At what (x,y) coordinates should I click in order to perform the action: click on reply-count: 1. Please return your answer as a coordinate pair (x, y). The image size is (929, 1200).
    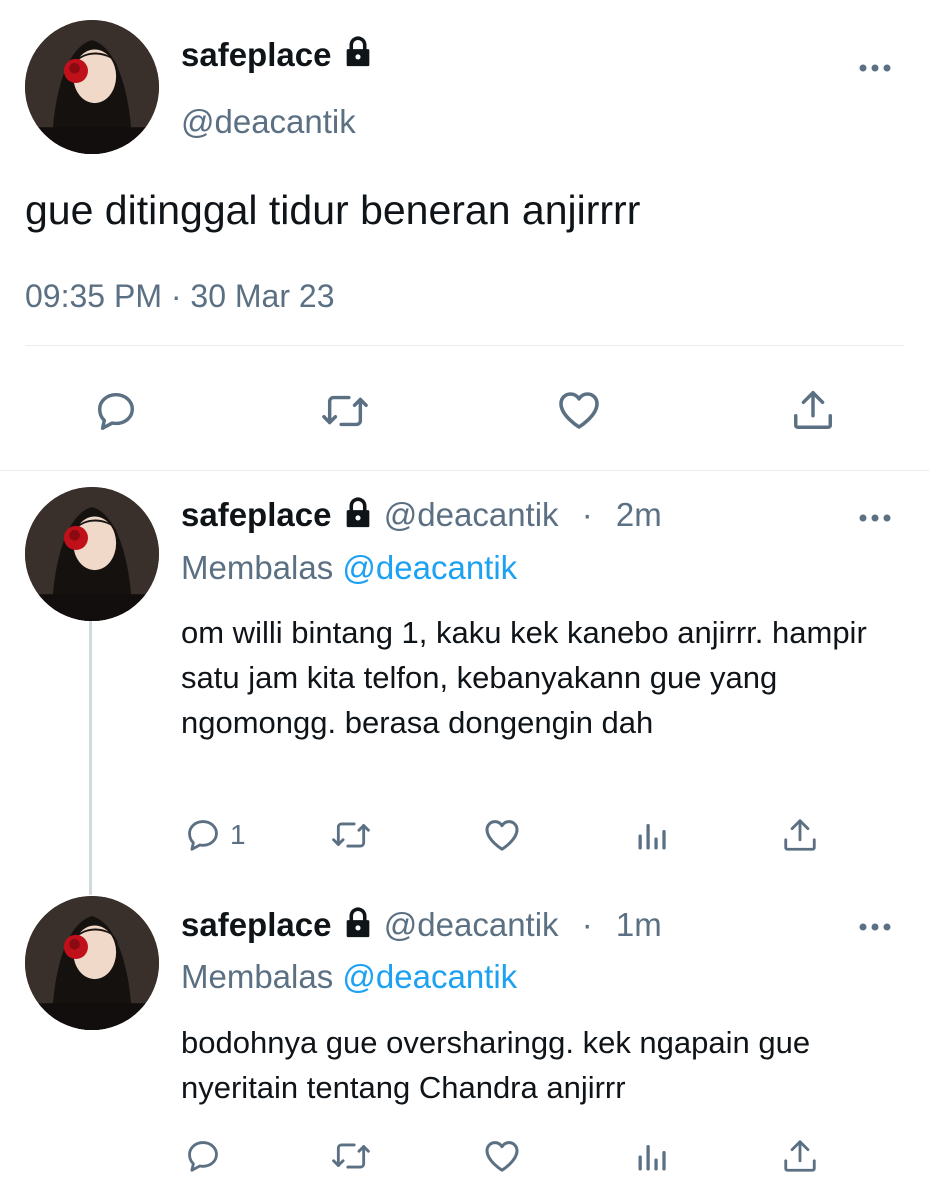
    Looking at the image, I should click on (238, 834).